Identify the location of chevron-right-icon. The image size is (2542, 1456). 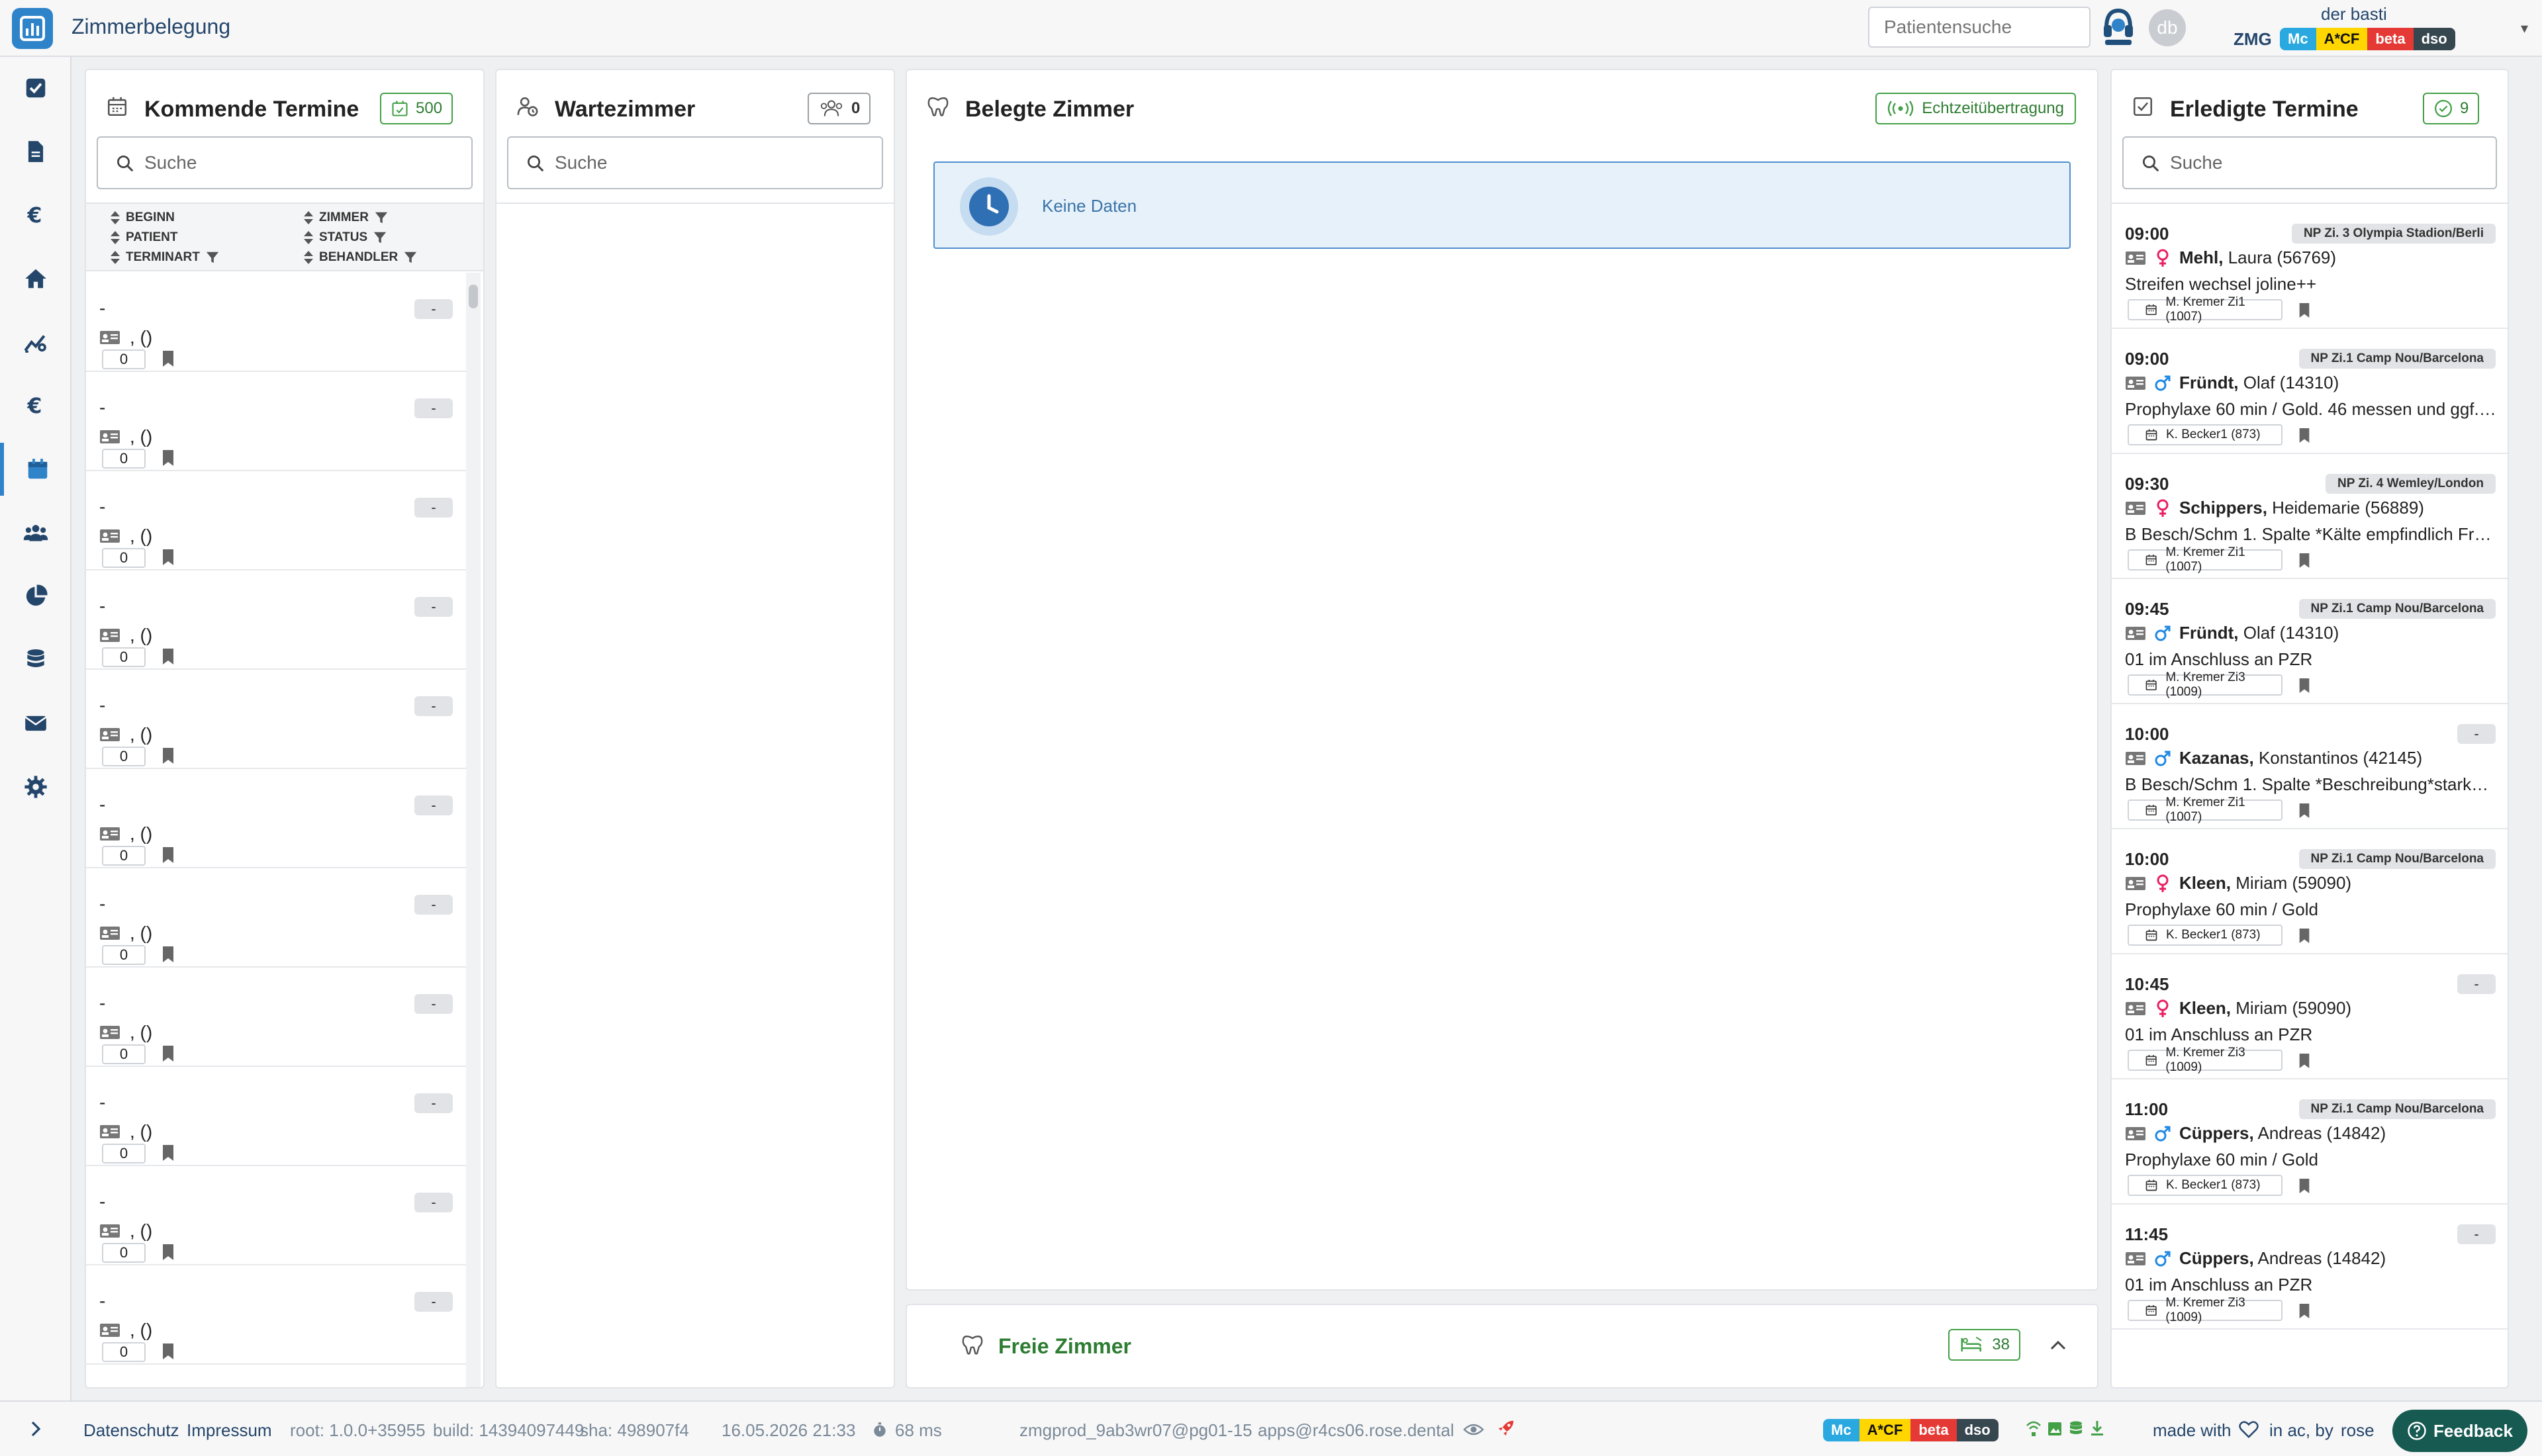
(36, 1429).